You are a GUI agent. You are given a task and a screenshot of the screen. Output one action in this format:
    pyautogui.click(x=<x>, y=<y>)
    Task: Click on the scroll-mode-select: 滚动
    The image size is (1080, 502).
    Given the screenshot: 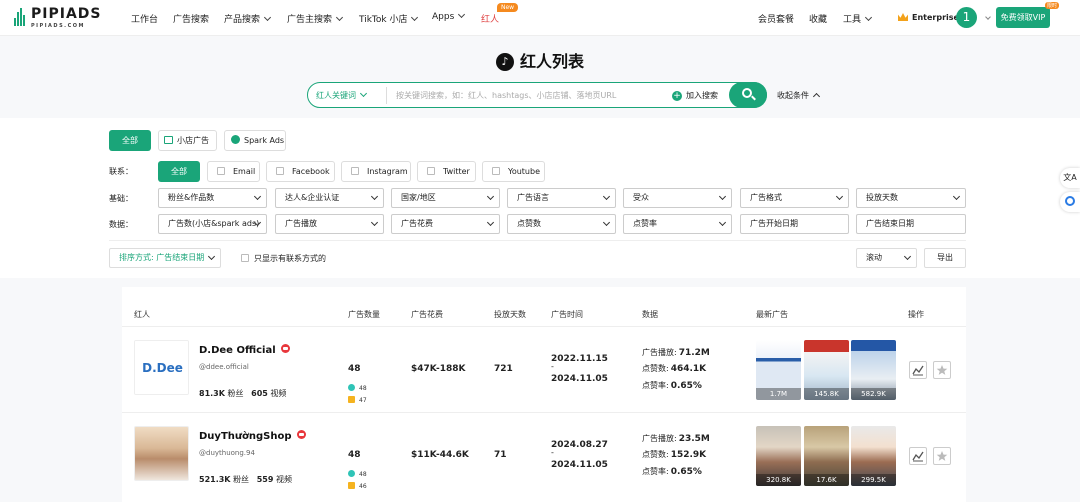 What is the action you would take?
    pyautogui.click(x=886, y=258)
    